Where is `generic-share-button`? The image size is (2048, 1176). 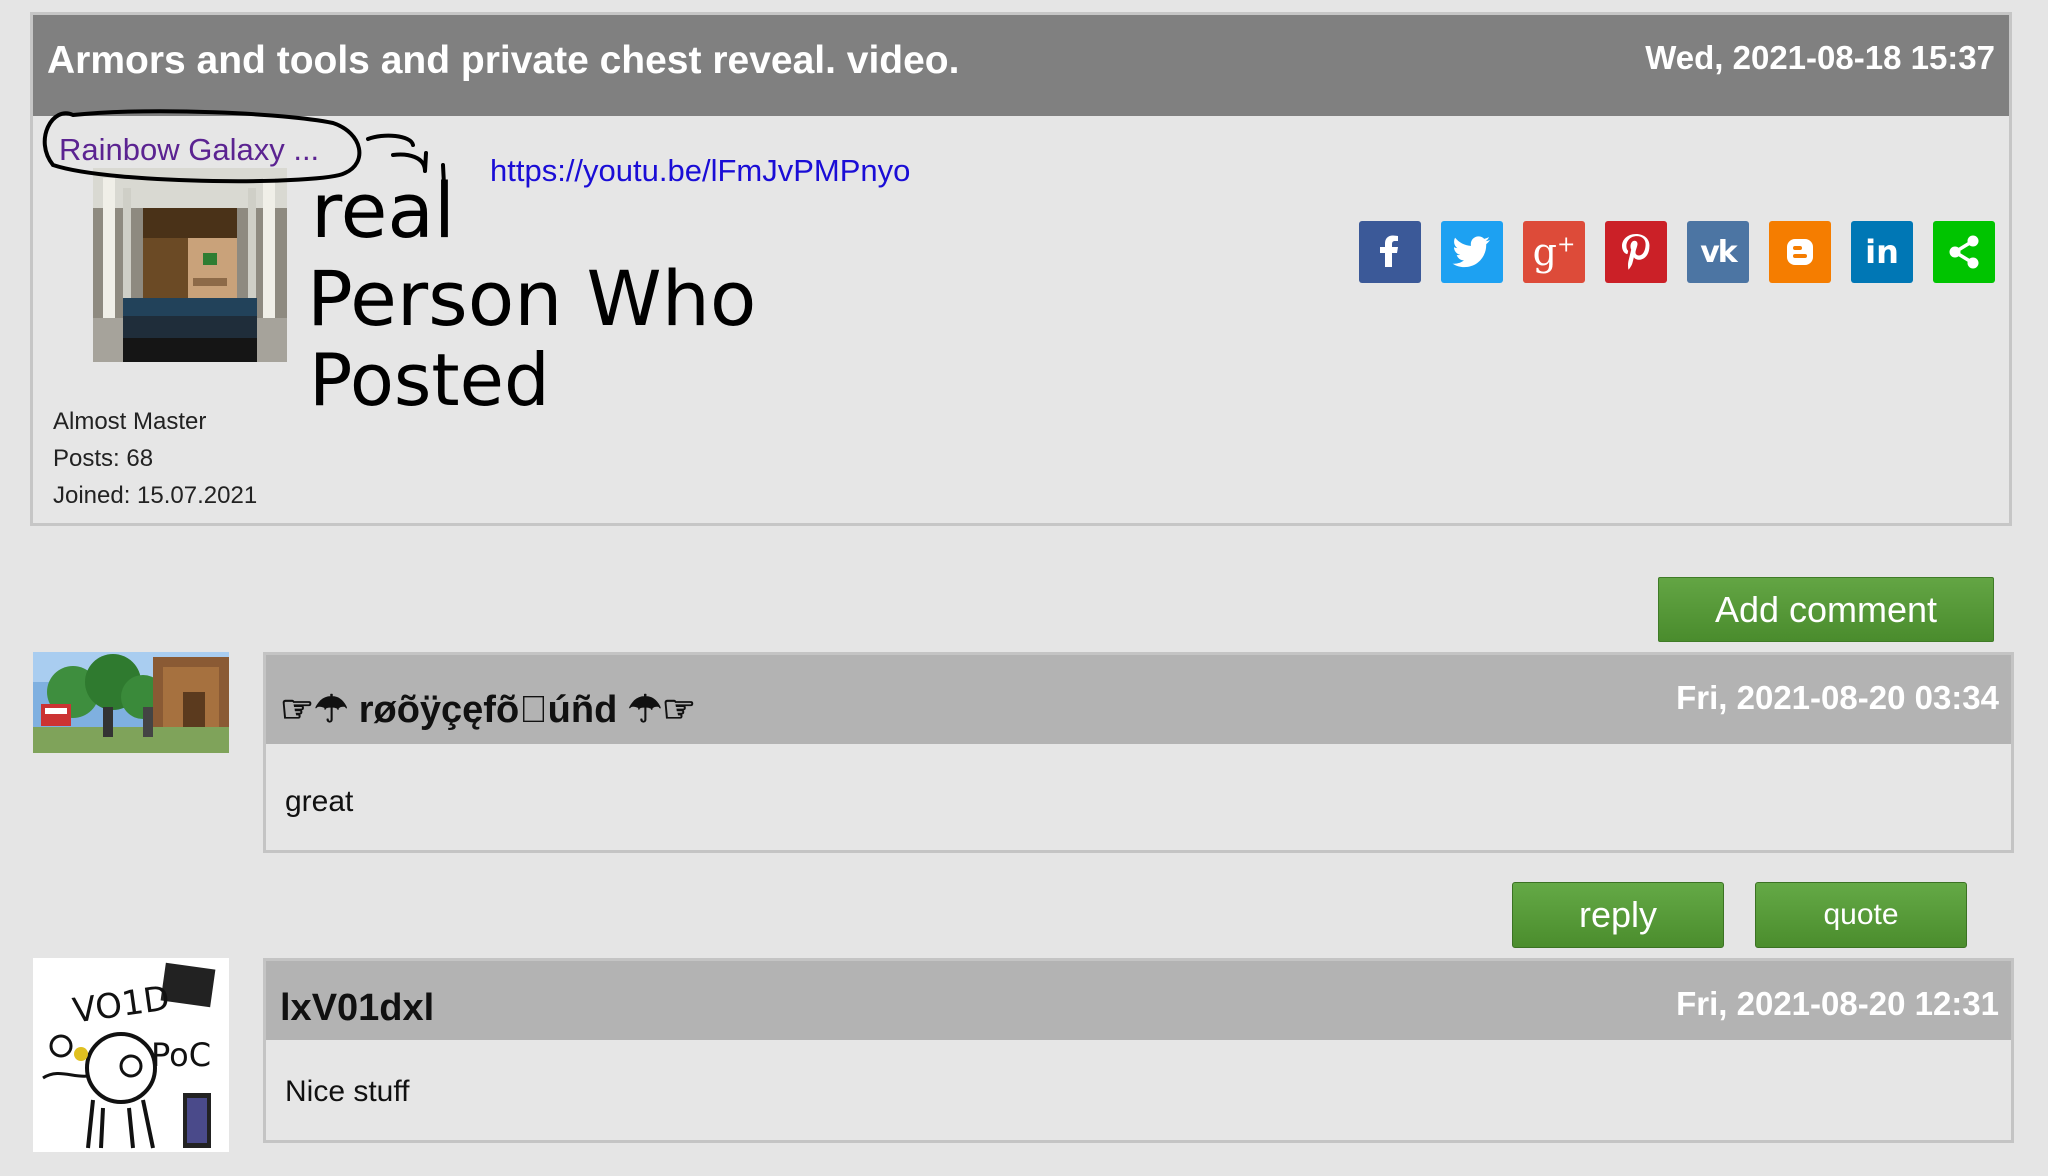
generic-share-button is located at coordinates (1964, 252).